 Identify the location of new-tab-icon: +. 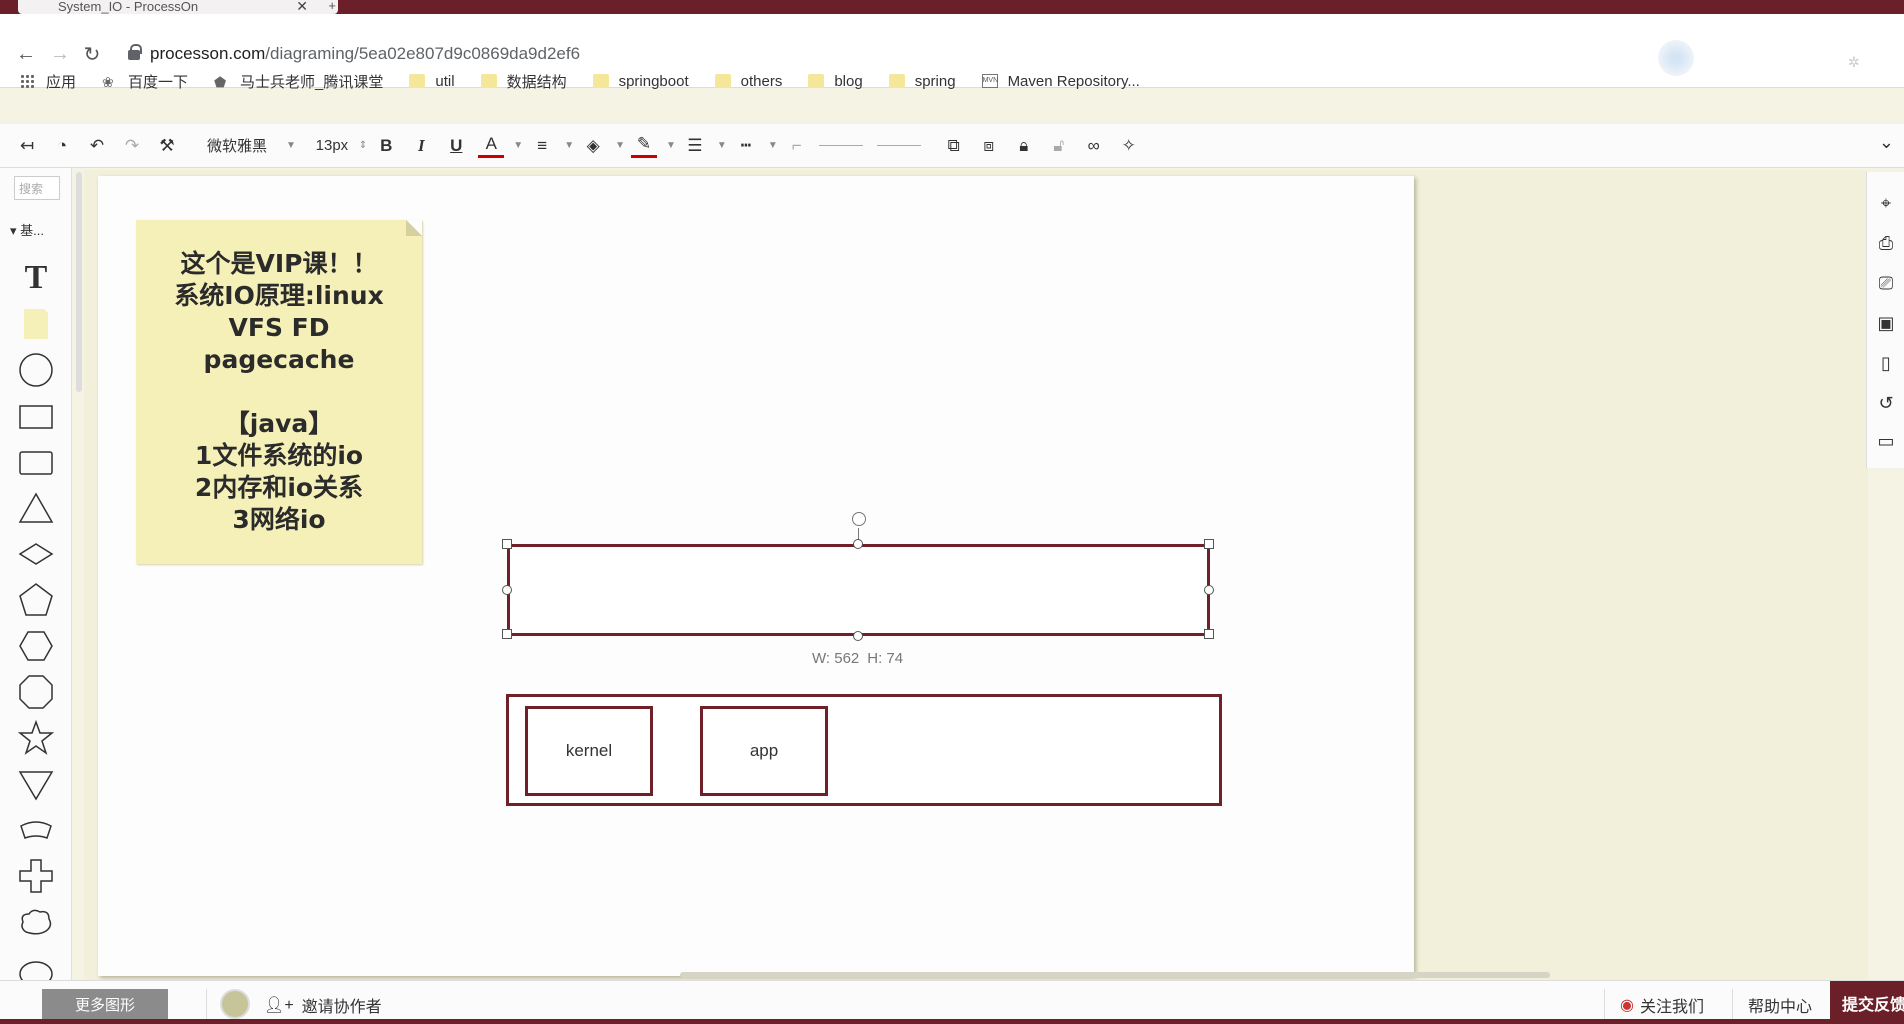
(332, 6).